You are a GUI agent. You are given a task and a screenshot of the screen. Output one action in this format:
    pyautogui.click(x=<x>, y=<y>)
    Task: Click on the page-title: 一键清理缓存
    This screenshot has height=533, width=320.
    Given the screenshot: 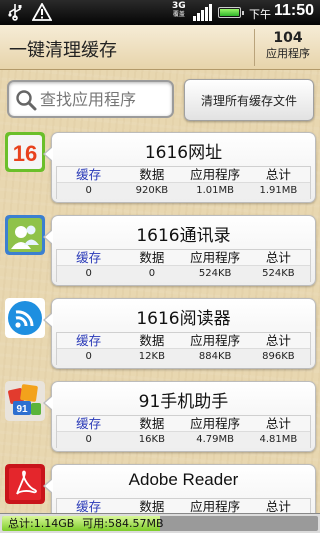 What is the action you would take?
    pyautogui.click(x=63, y=50)
    